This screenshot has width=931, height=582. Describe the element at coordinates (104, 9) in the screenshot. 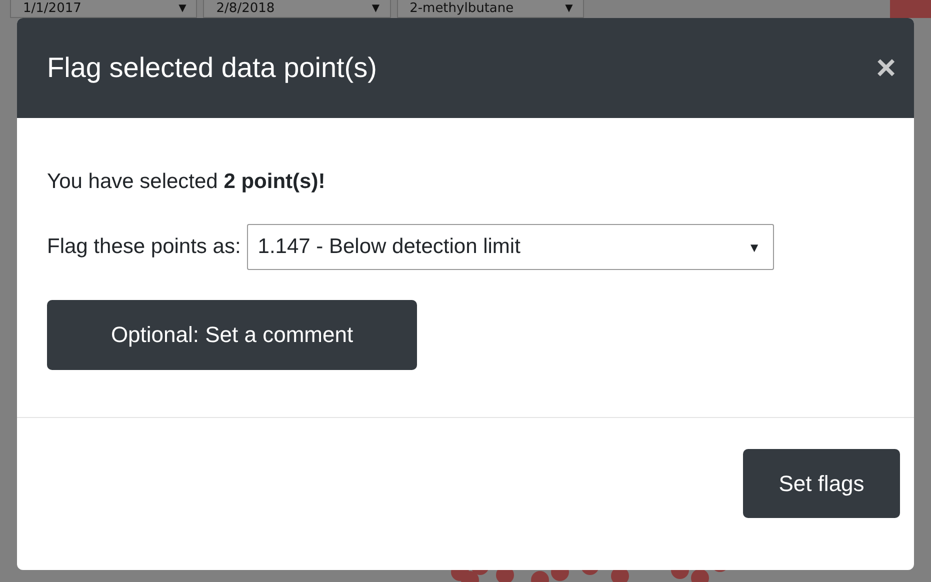

I see `filter-select: 1/1/2017 ▼` at that location.